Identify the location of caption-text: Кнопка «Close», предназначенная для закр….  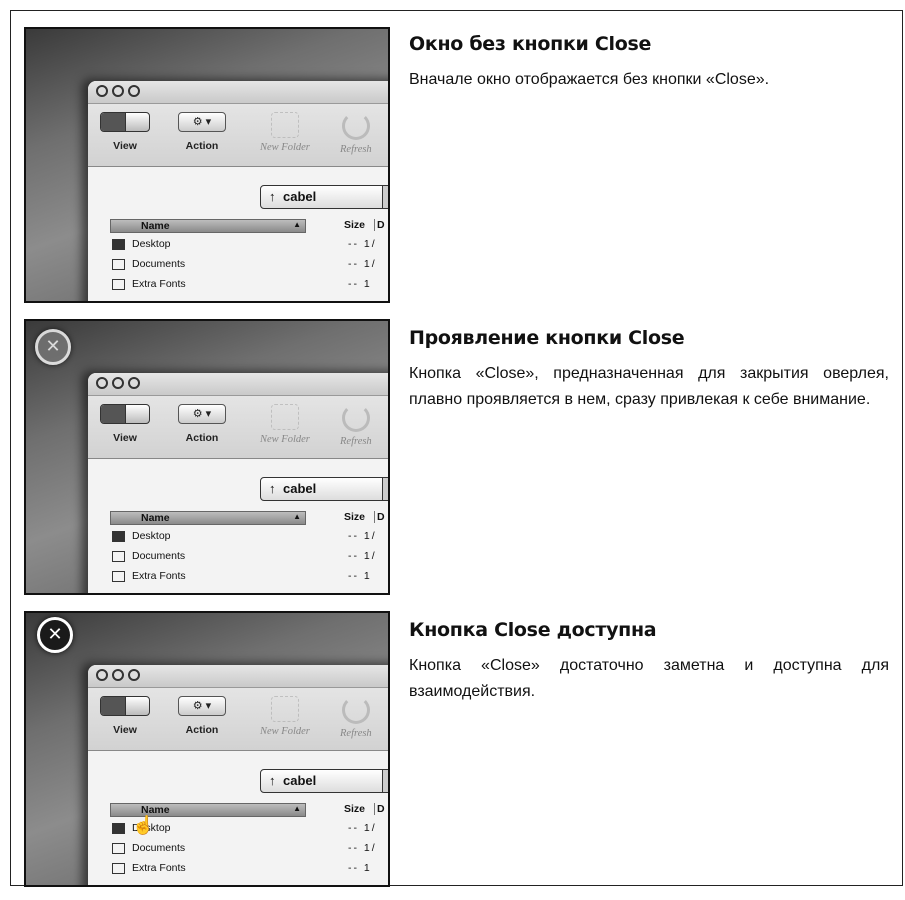
(649, 386).